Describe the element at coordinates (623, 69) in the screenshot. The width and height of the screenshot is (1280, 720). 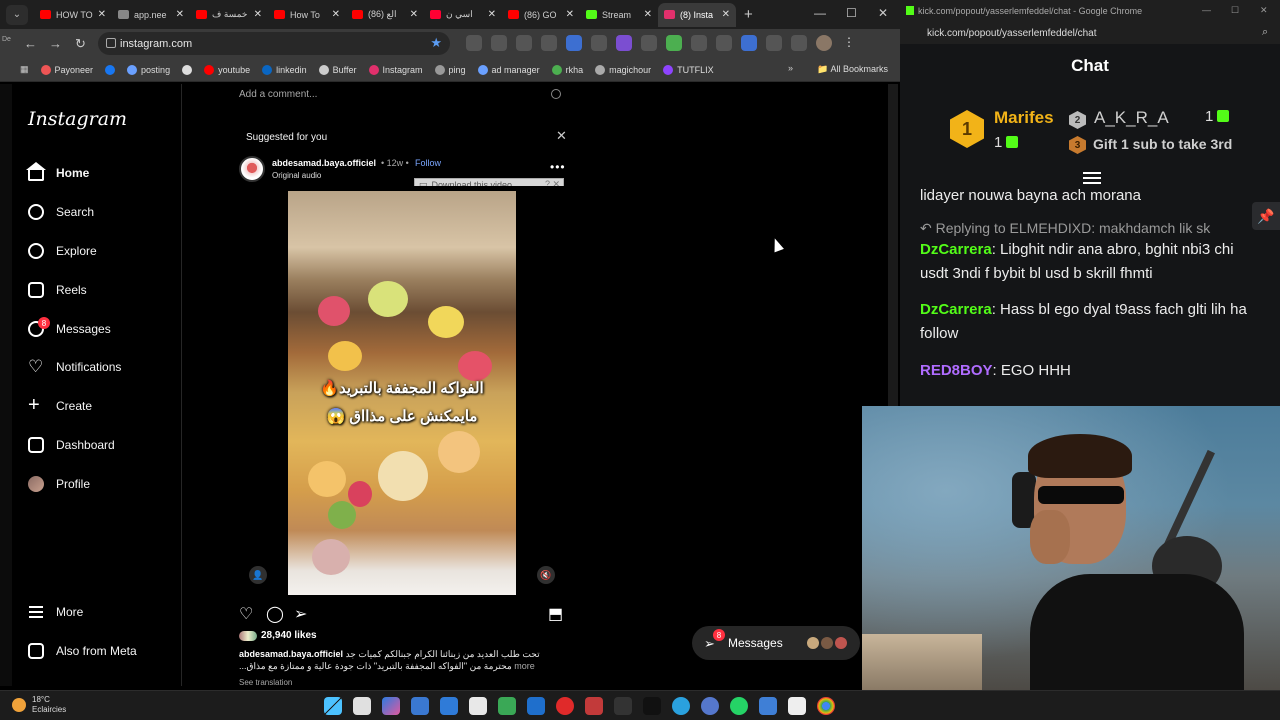
I see `bookmark-item: magichour` at that location.